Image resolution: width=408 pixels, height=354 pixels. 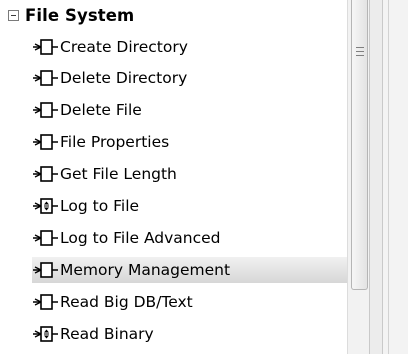 I want to click on tree-item-label: Delete Directory, so click(x=124, y=78).